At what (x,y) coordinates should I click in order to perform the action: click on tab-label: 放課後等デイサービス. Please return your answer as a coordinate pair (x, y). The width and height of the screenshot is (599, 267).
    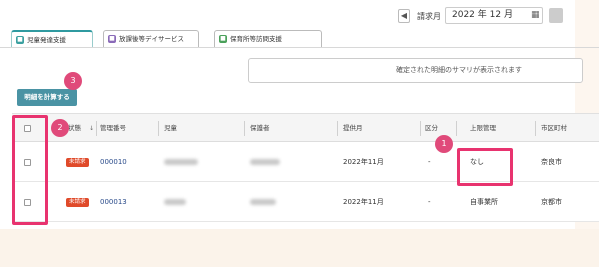
    Looking at the image, I should click on (151, 39).